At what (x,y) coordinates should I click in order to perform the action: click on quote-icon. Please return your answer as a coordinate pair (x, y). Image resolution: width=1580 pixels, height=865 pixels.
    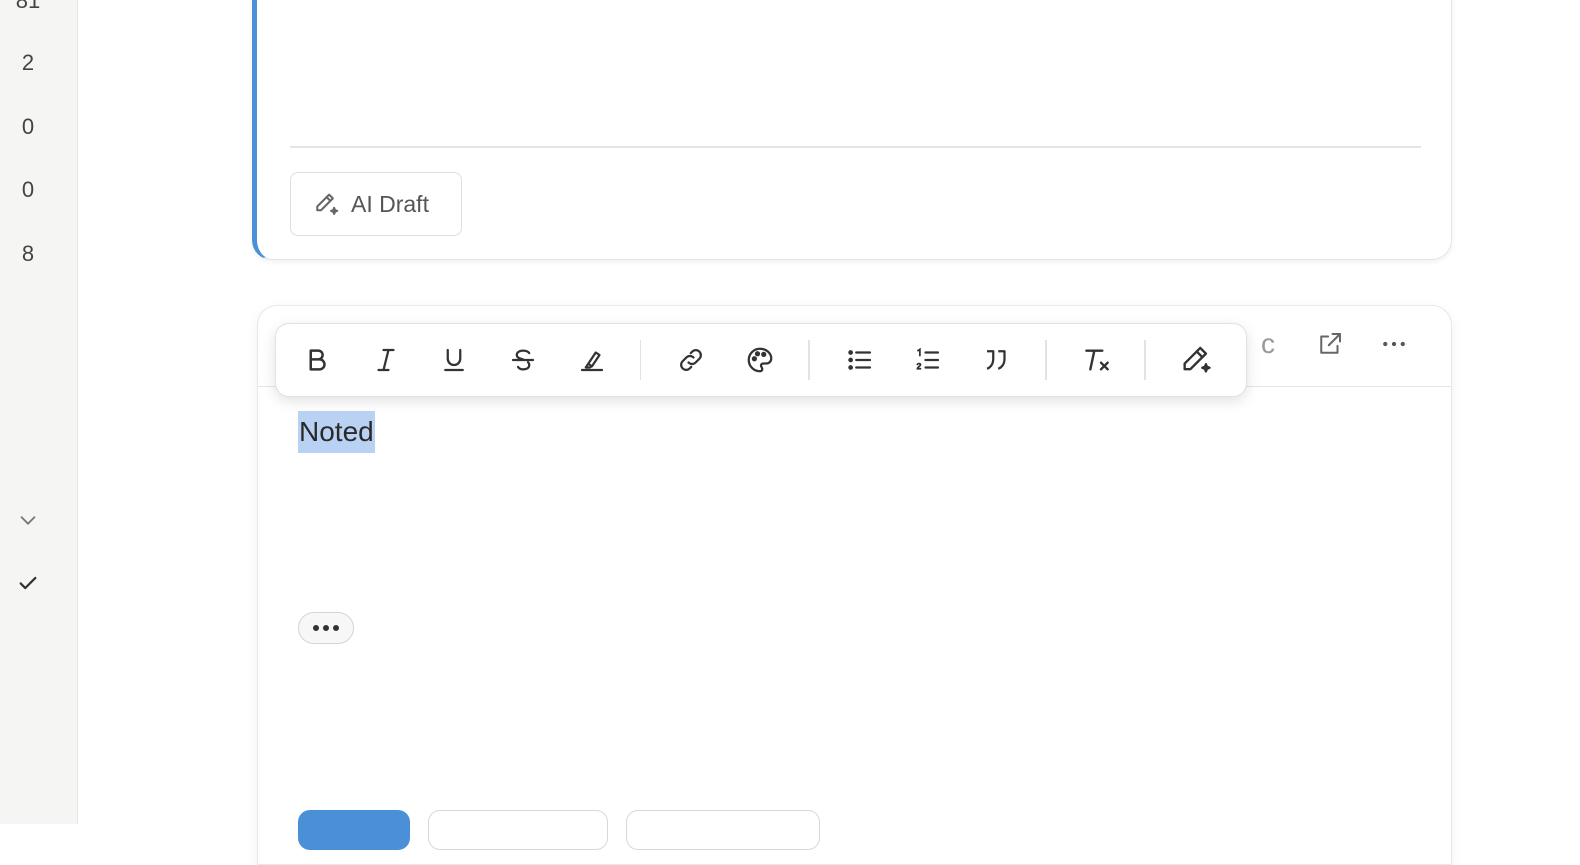
    Looking at the image, I should click on (997, 360).